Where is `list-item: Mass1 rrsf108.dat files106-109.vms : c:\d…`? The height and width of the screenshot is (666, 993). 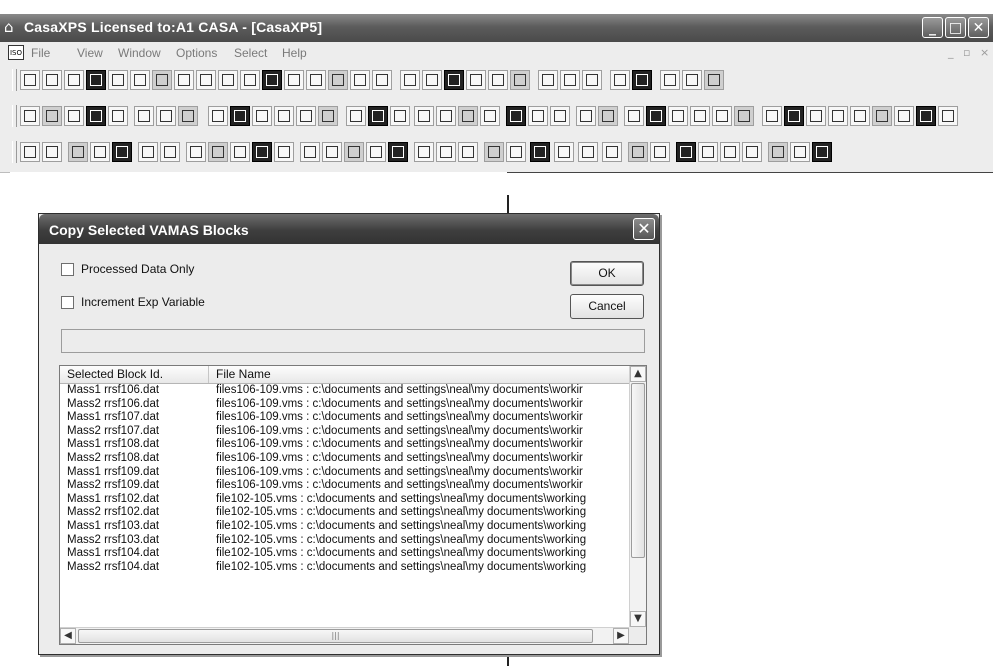
list-item: Mass1 rrsf108.dat files106-109.vms : c:\d… is located at coordinates (345, 445).